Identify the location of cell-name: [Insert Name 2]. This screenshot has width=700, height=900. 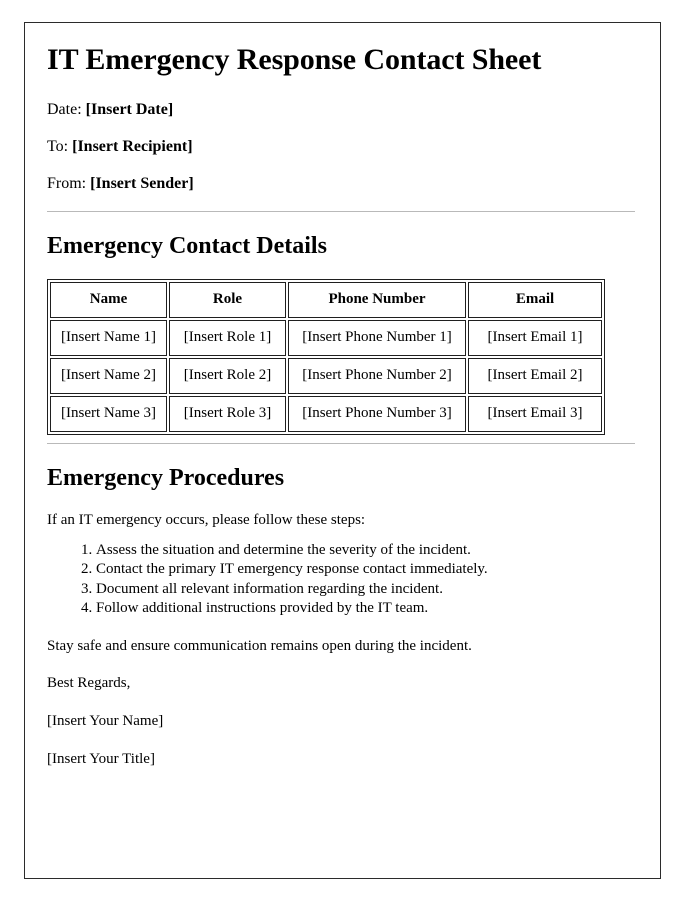
(108, 375).